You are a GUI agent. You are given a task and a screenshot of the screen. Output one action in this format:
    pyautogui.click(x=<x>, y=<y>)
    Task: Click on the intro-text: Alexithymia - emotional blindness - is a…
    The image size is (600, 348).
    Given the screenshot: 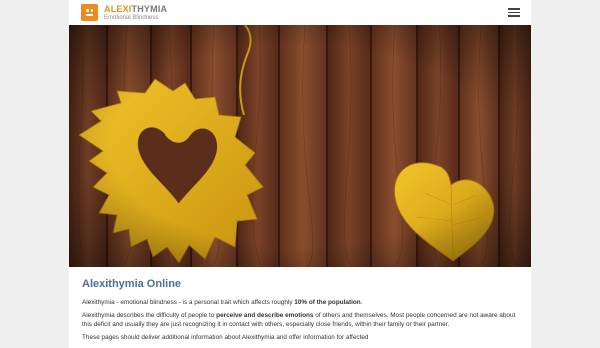 What is the action you would take?
    pyautogui.click(x=188, y=302)
    